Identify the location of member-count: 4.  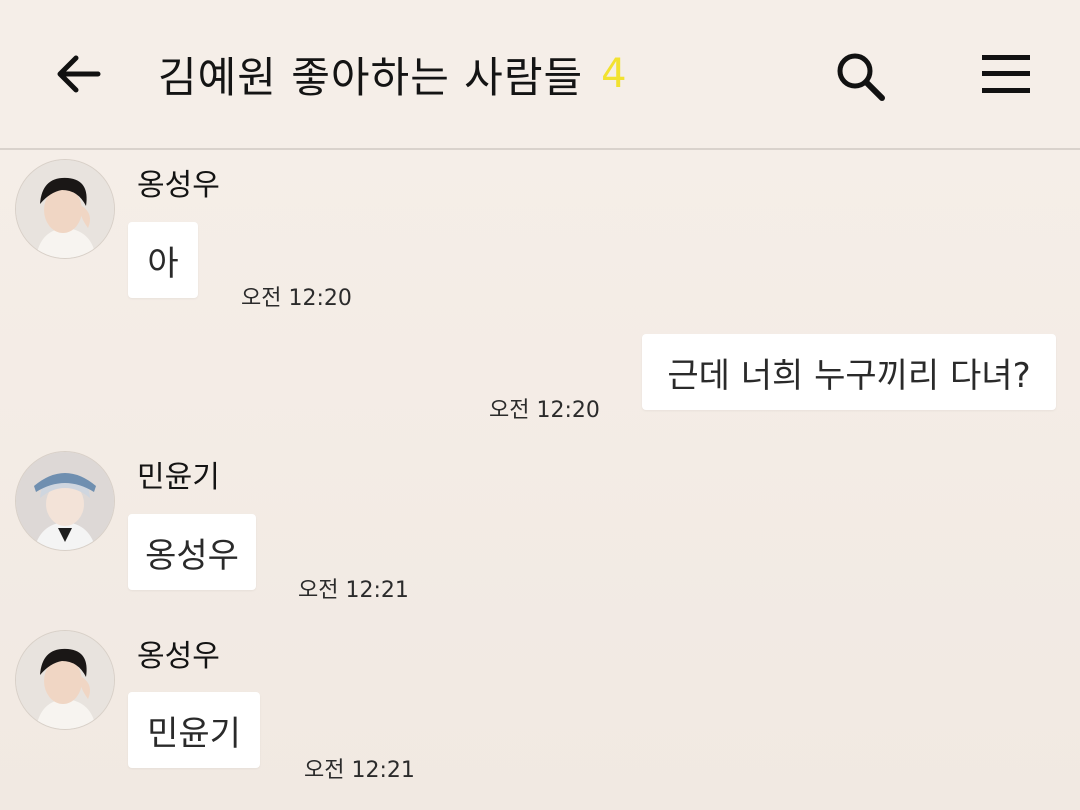
(614, 74).